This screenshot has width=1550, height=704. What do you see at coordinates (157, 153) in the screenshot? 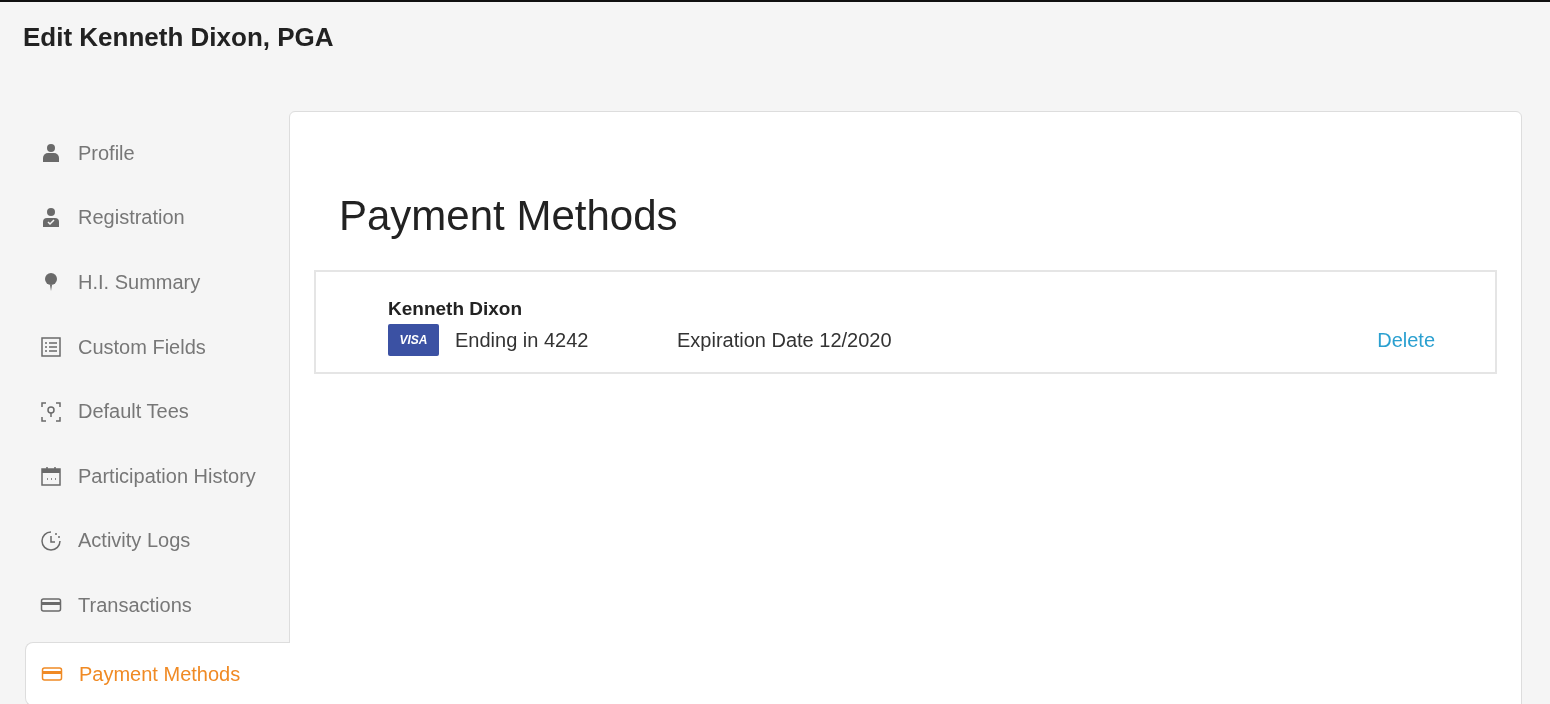
I see `sidebar-item: Profile` at bounding box center [157, 153].